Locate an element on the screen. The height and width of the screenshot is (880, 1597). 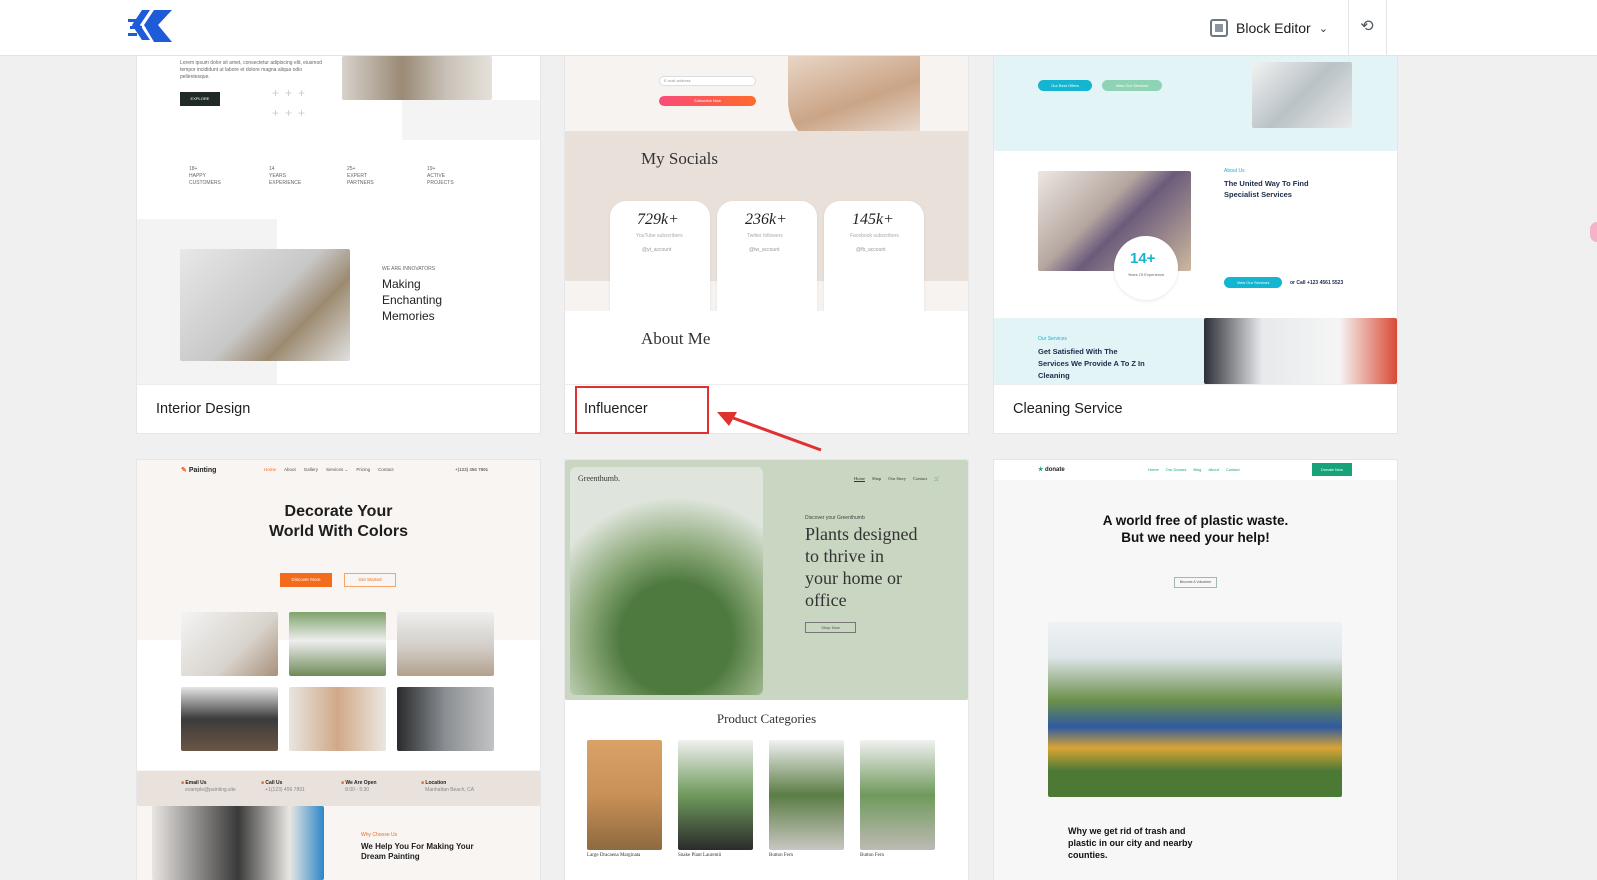
site-logo-icon is located at coordinates (152, 27).